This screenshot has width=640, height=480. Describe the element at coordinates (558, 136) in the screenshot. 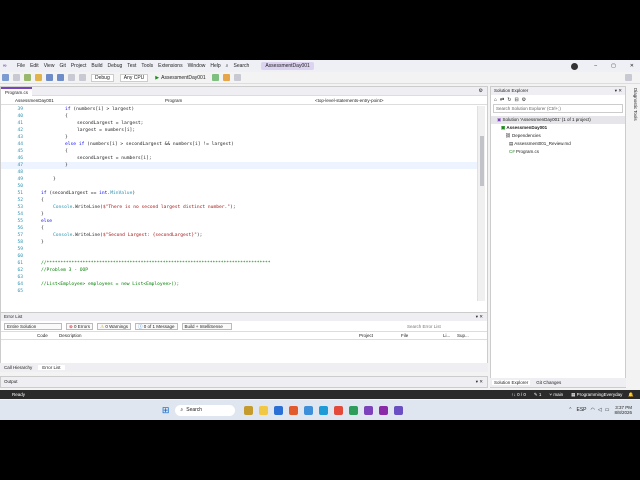

I see `tree-dependencies-node: ⛓ Dependencies` at that location.